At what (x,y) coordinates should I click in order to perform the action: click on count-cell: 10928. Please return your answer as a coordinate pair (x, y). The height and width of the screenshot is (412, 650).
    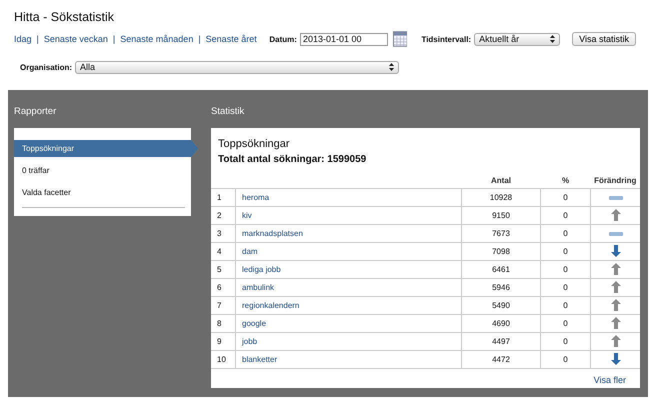
    Looking at the image, I should click on (501, 197).